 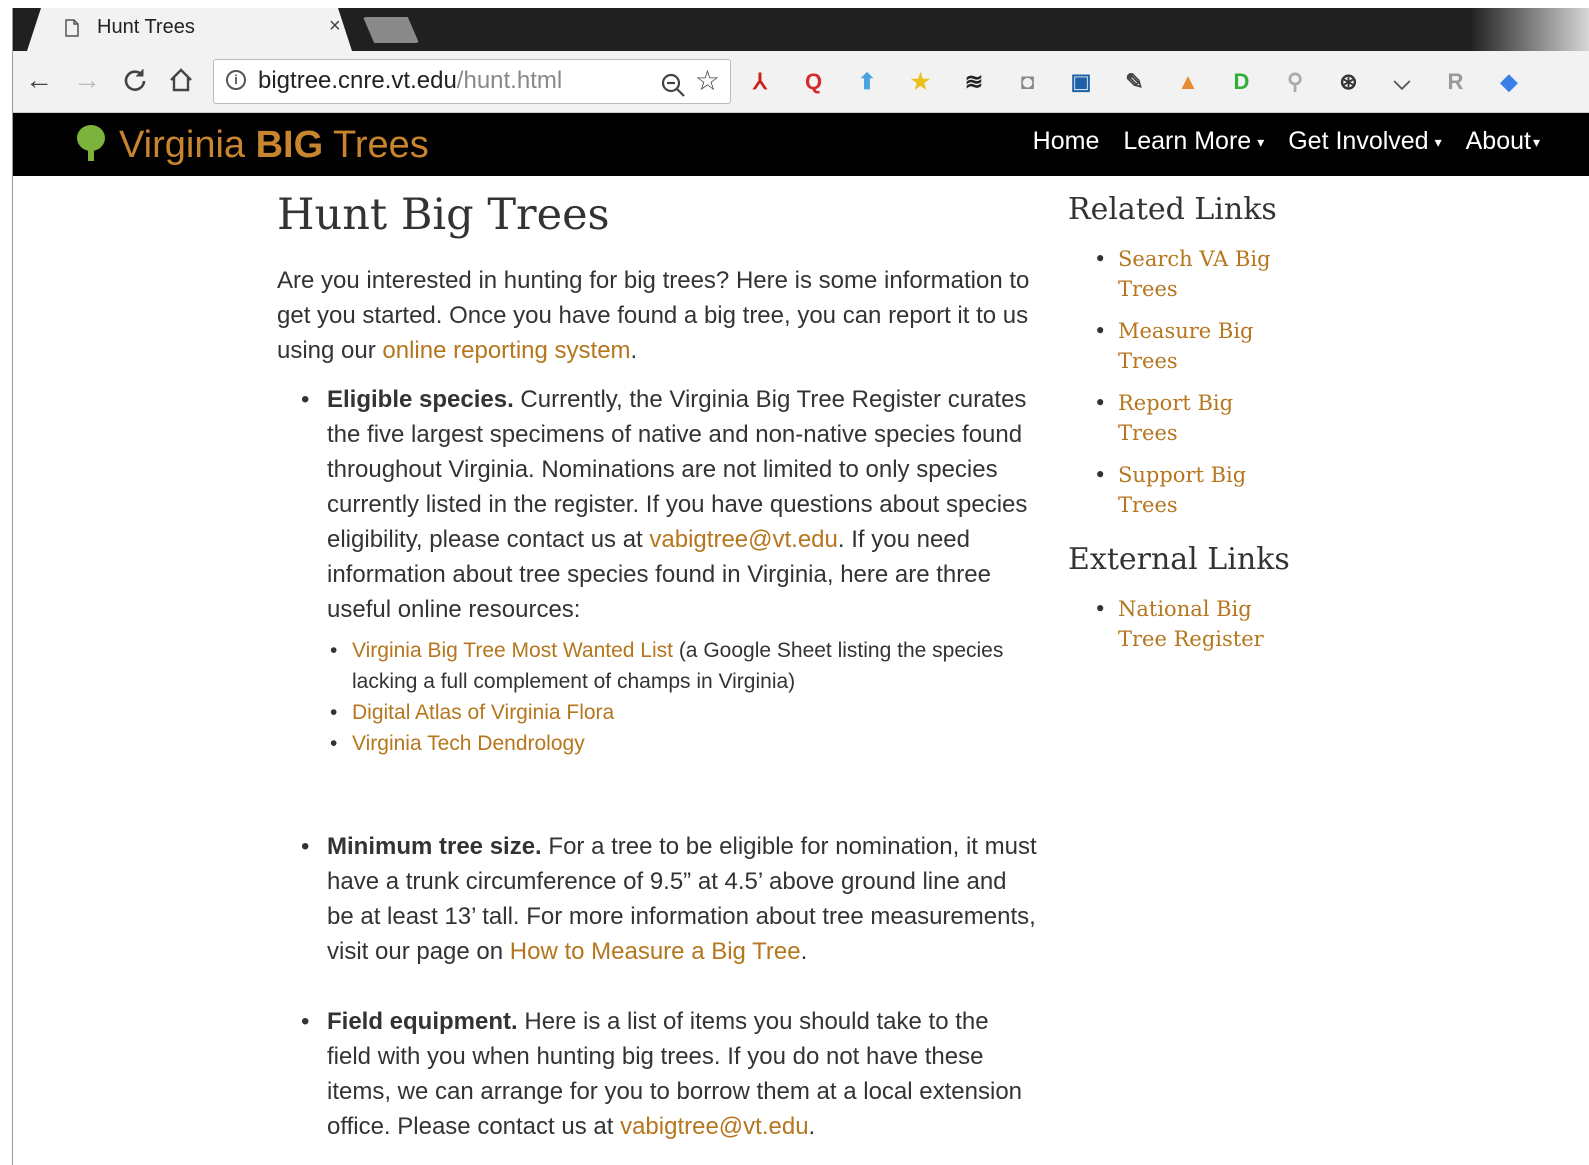 What do you see at coordinates (1286, 141) in the screenshot?
I see `site-menu: Home Learn More ▾ Get Involved ▾ About ▾` at bounding box center [1286, 141].